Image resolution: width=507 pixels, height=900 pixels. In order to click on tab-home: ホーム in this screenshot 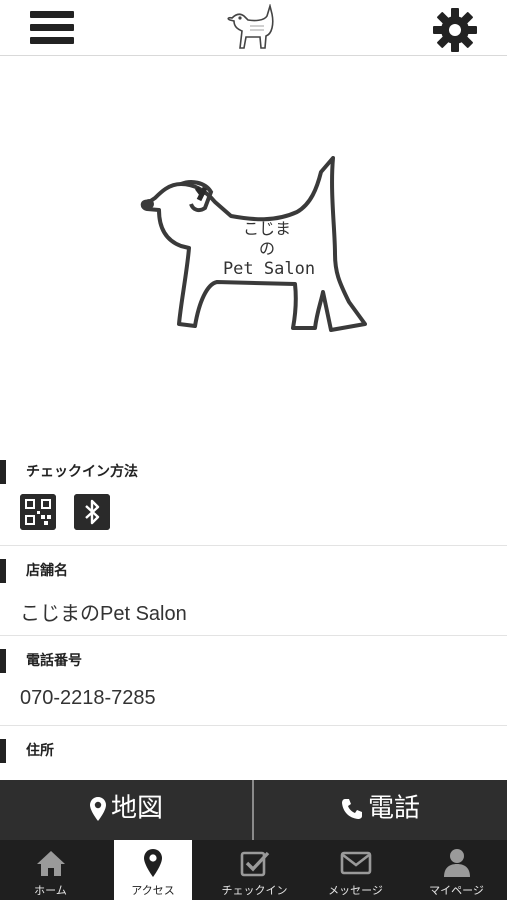, I will do `click(50, 870)`.